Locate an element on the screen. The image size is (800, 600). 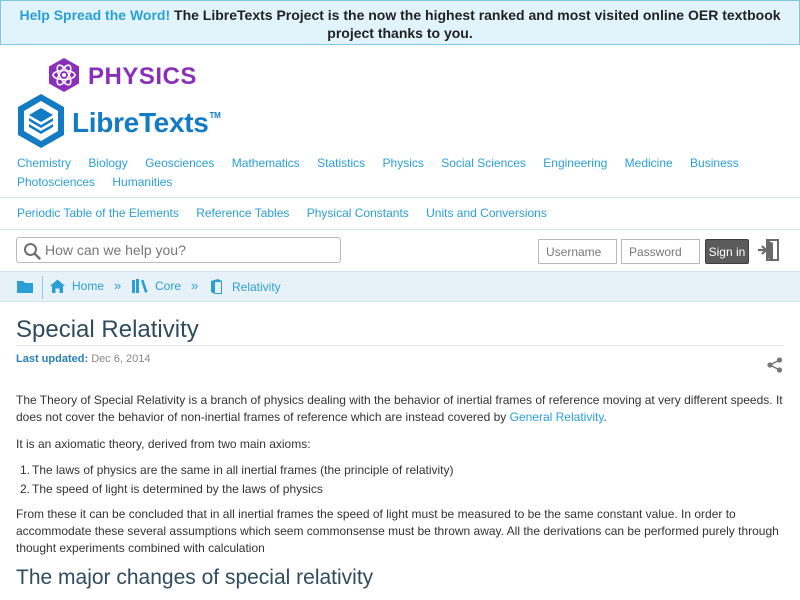
home-icon is located at coordinates (57, 286).